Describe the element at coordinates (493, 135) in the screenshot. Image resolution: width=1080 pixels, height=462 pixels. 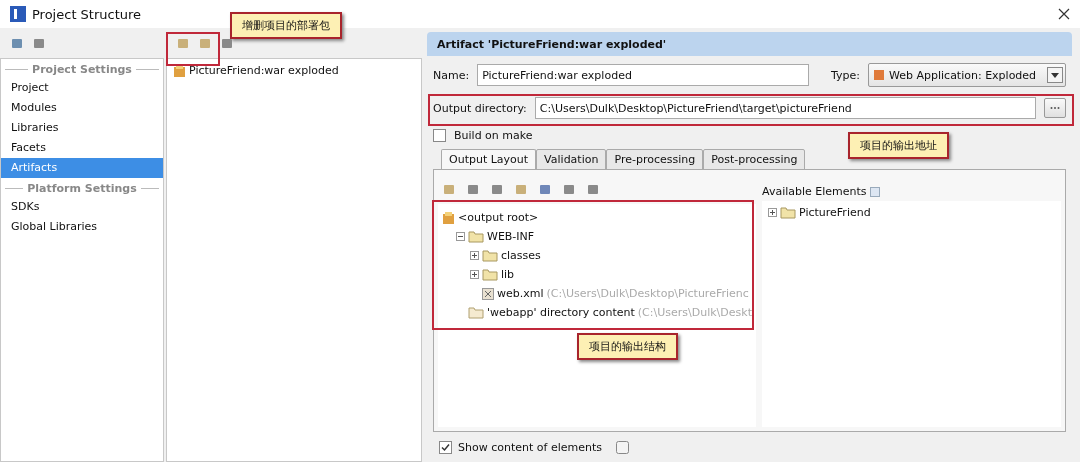
I see `checkbox-label: Build on make` at that location.